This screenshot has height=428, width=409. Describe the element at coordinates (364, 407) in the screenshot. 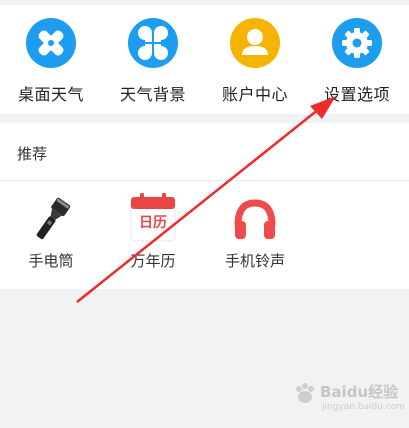

I see `watermark-sub: jingyan.baidu.com` at that location.